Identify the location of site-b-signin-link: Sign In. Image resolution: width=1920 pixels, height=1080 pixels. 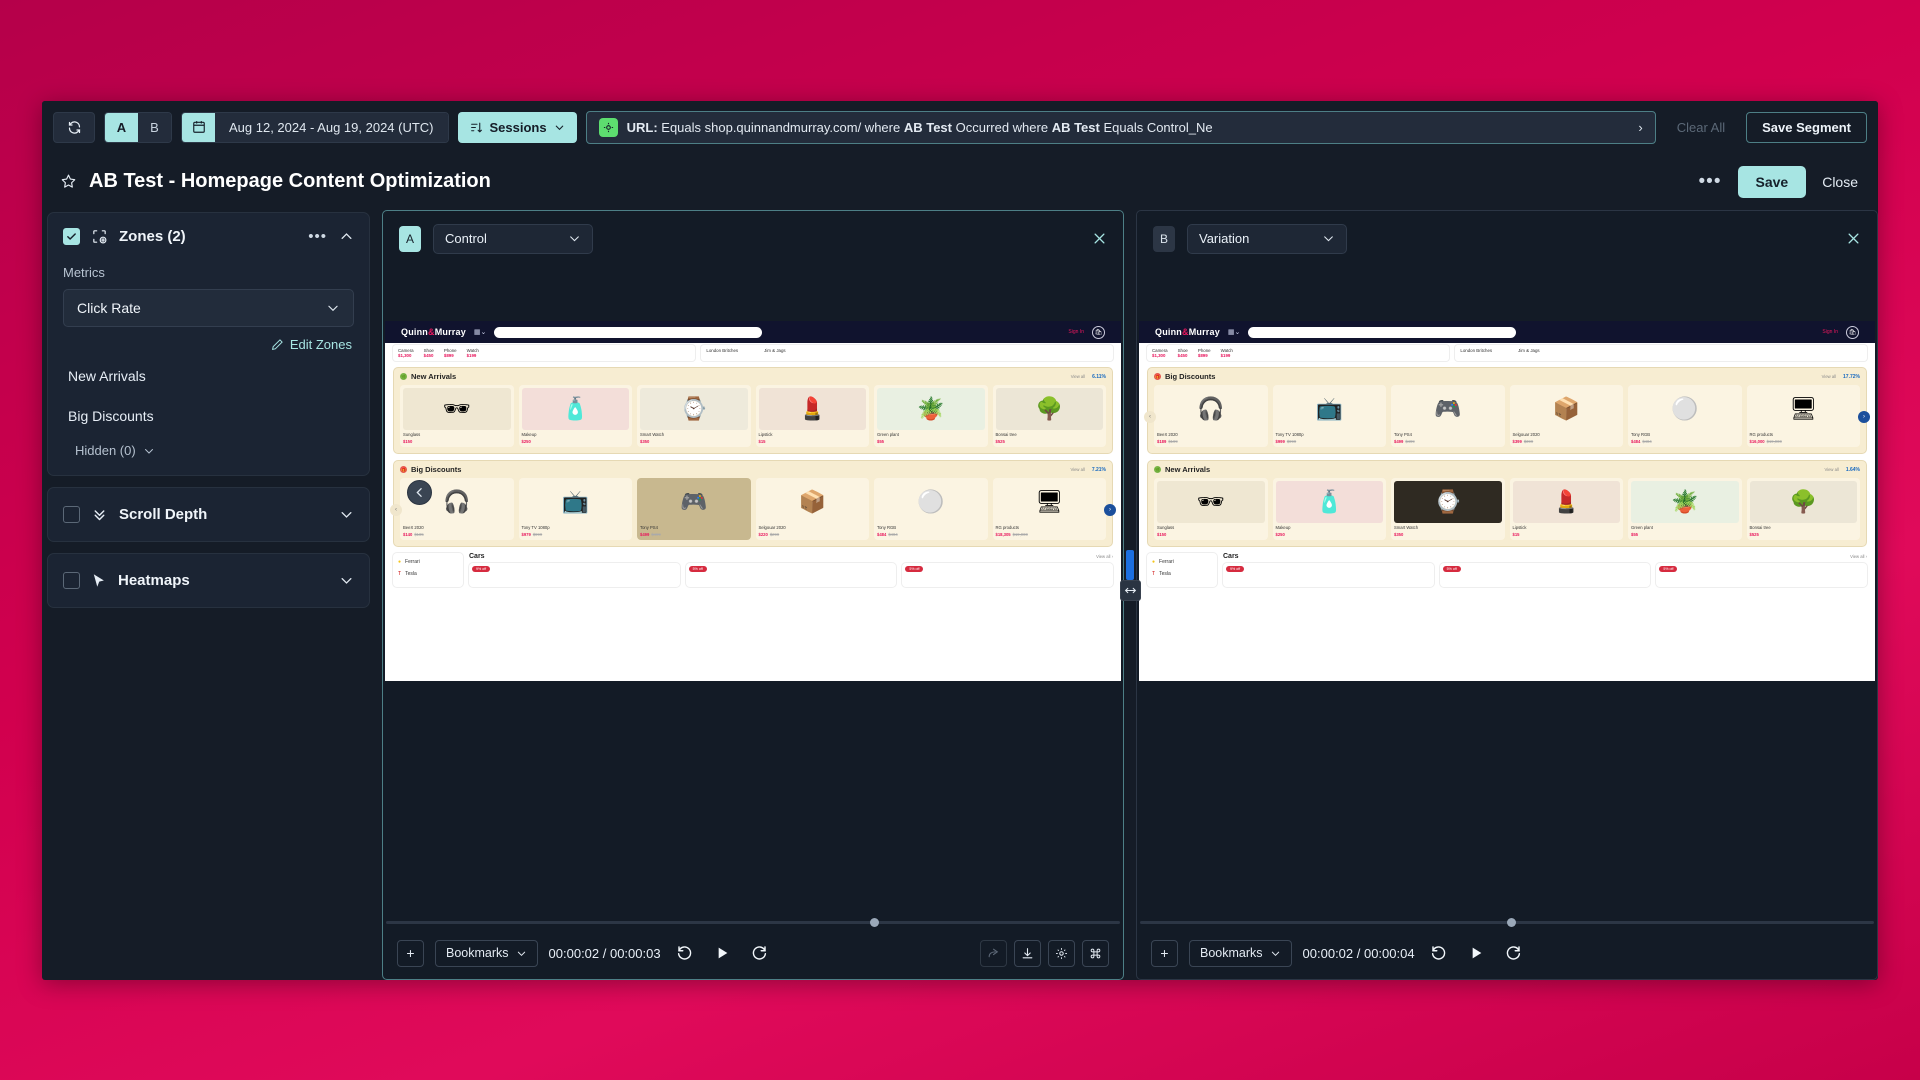
(1830, 332).